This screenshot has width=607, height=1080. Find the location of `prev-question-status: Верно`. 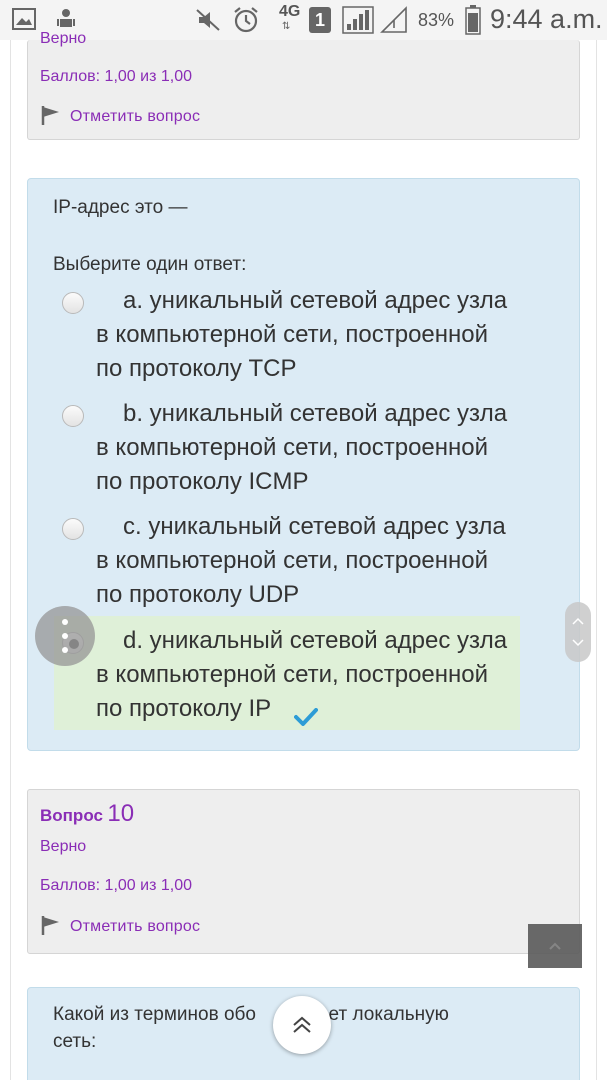

prev-question-status: Верно is located at coordinates (63, 38).